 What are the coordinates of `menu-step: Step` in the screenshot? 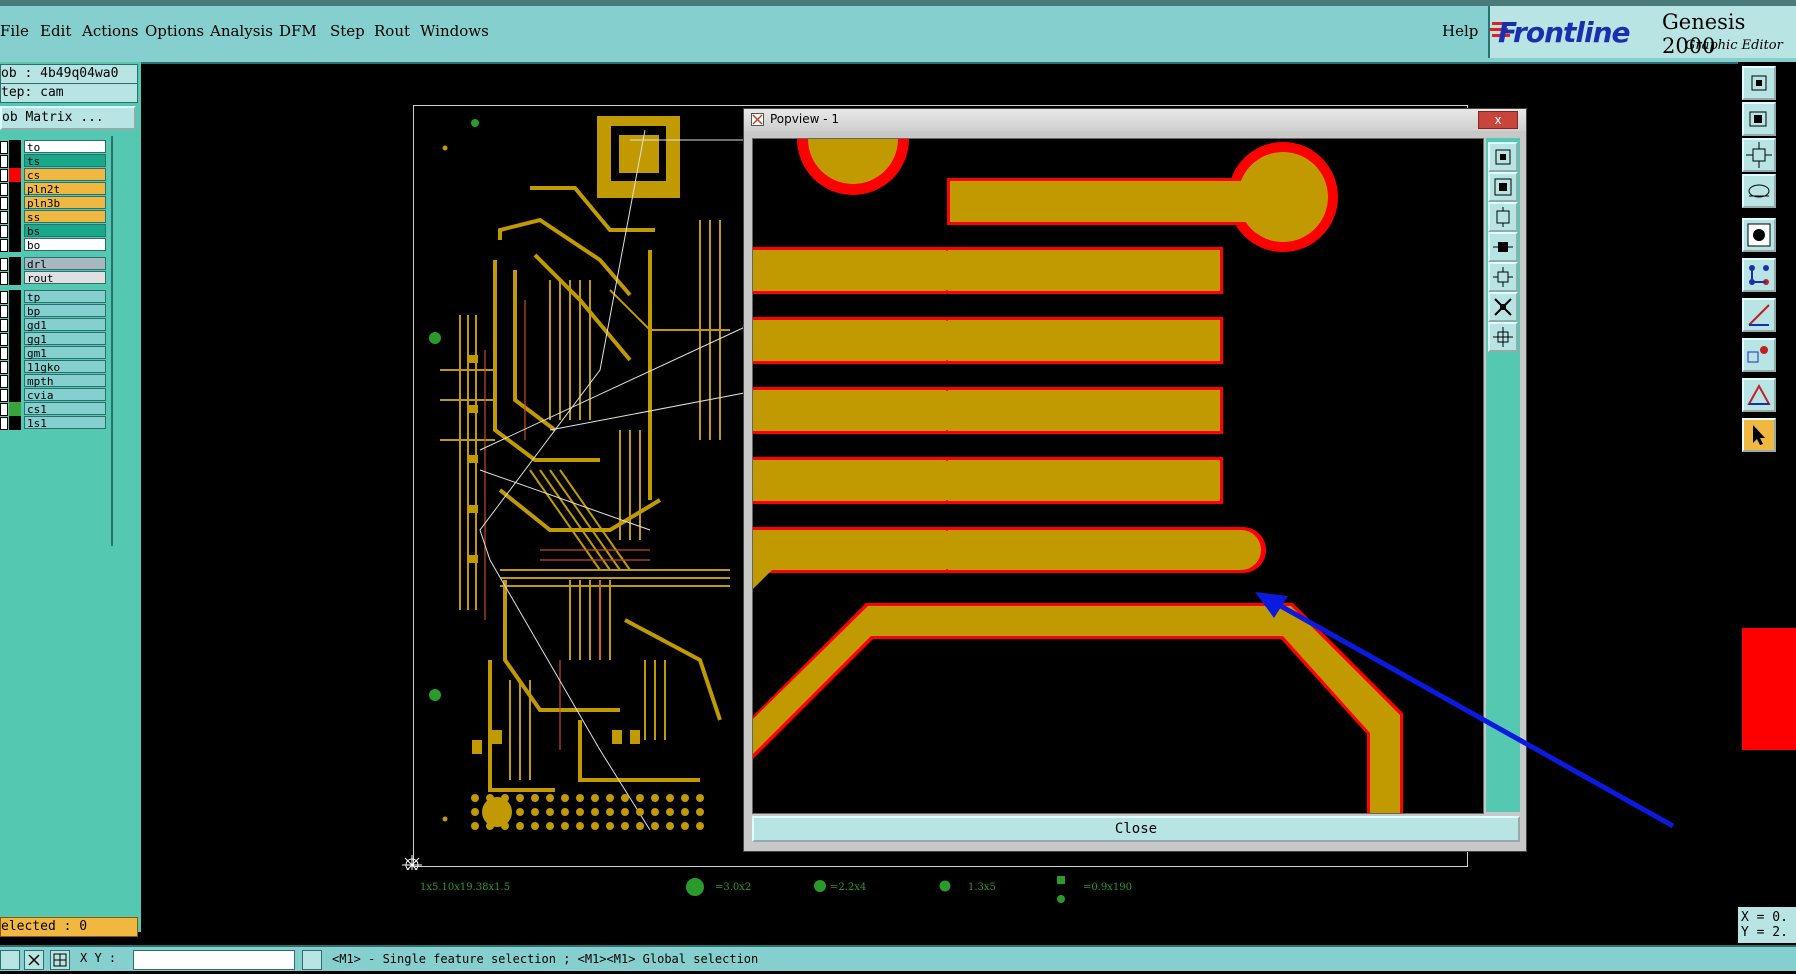 It's located at (347, 31).